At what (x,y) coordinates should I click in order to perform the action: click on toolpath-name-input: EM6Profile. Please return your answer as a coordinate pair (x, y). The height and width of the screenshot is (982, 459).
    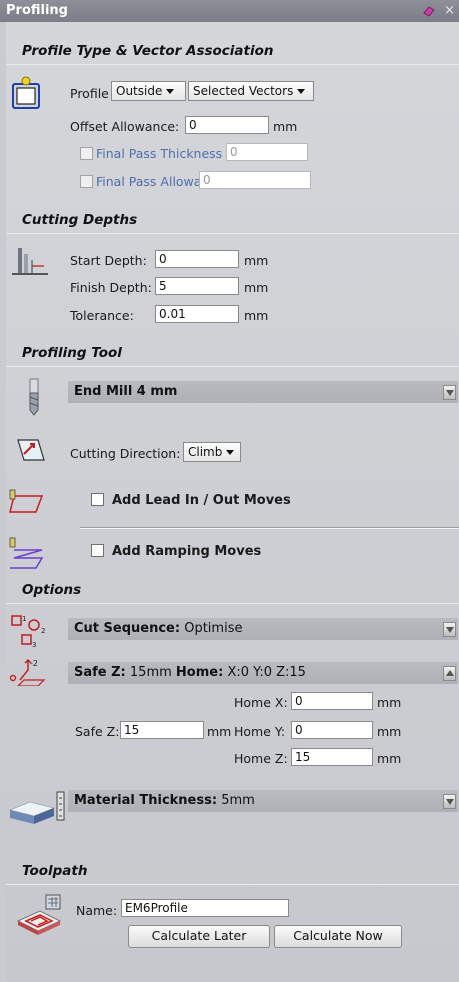
    Looking at the image, I should click on (205, 908).